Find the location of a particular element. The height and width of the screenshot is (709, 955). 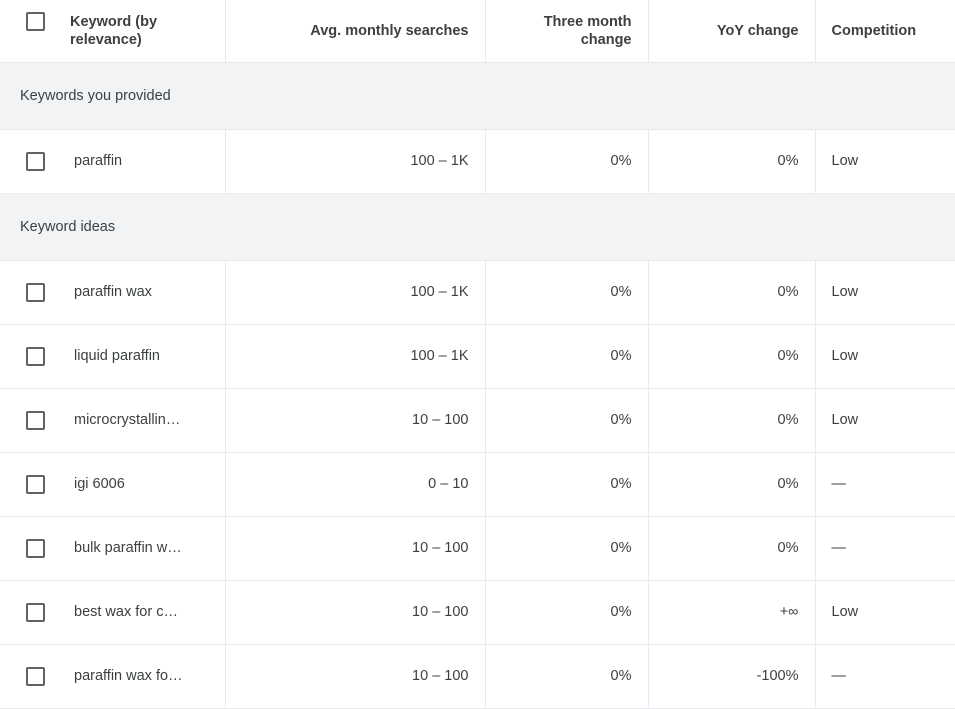

table-section-header-label: Keyword ideas is located at coordinates (477, 227).